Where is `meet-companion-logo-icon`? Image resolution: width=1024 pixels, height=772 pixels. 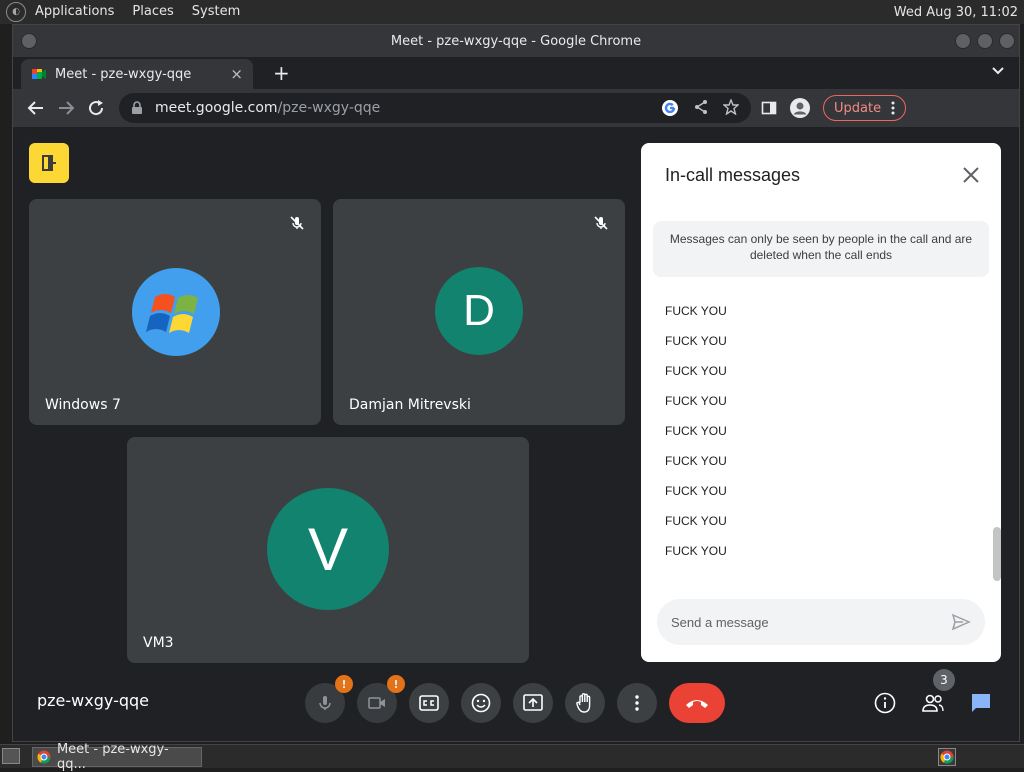
meet-companion-logo-icon is located at coordinates (49, 163).